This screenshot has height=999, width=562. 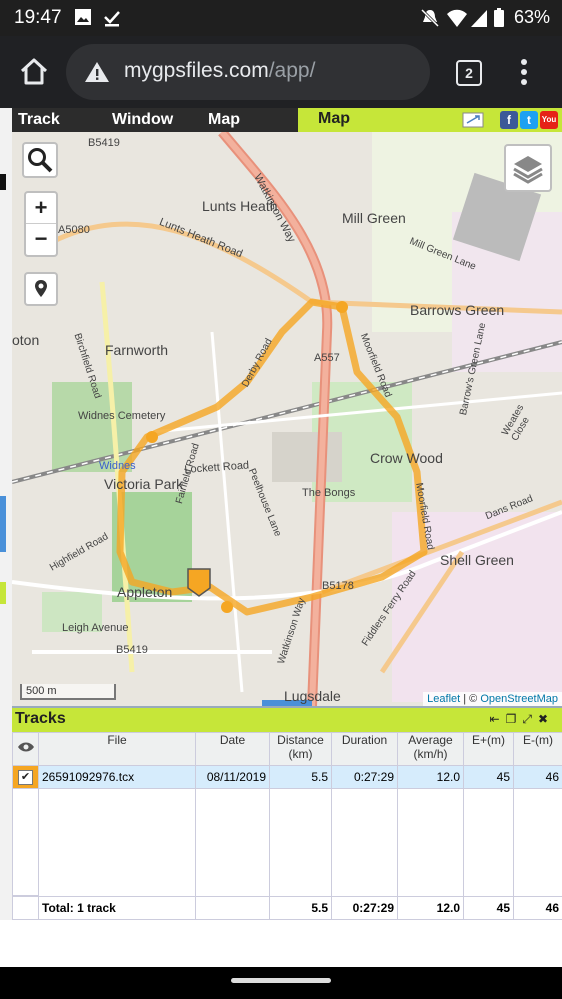 I want to click on total-elevation-loss: 46, so click(x=537, y=907).